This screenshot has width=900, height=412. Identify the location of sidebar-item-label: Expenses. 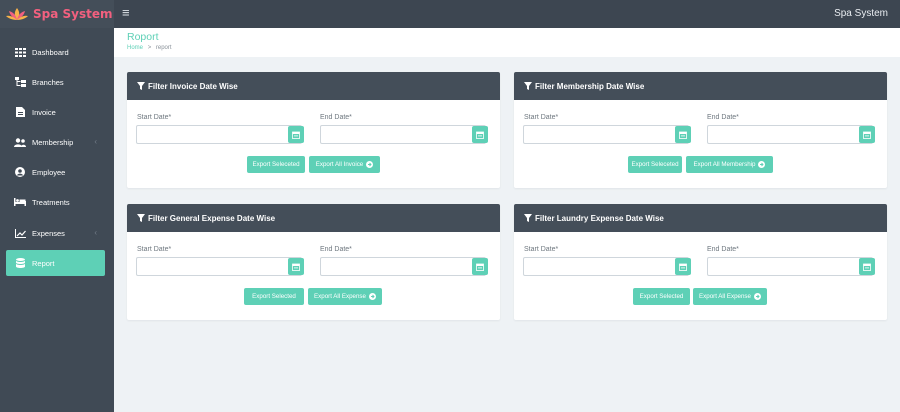
(48, 233).